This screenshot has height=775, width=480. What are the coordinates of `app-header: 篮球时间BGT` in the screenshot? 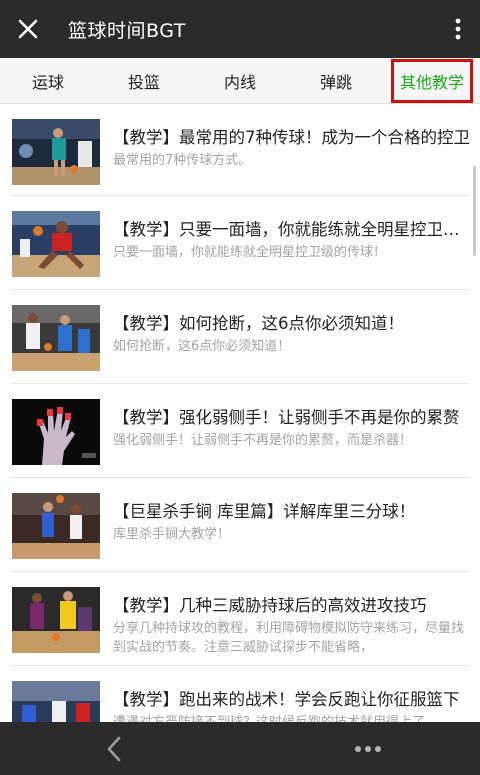 It's located at (240, 29).